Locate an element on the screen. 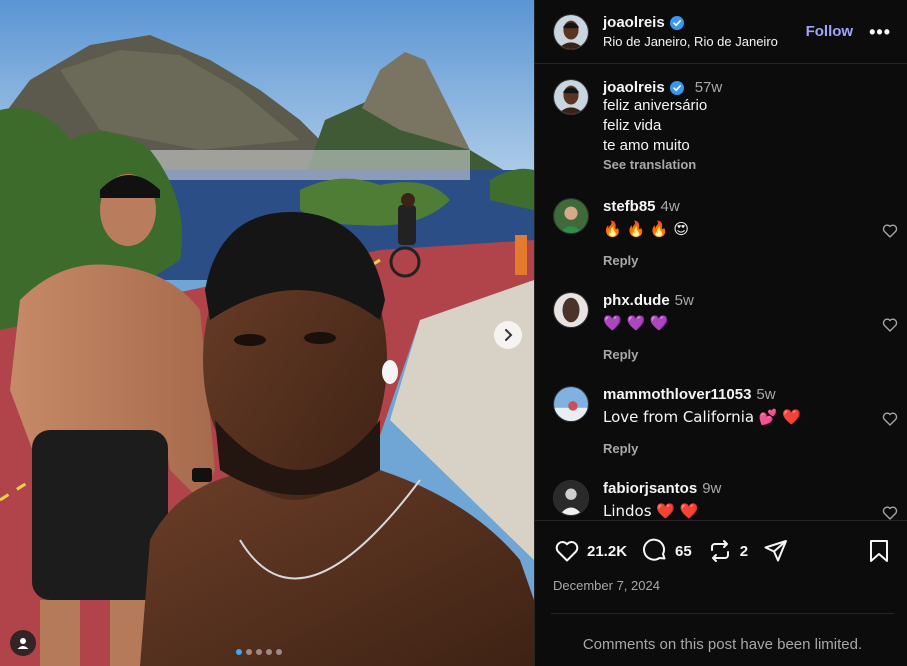 Image resolution: width=907 pixels, height=666 pixels. caption-line: te amo muito is located at coordinates (646, 145).